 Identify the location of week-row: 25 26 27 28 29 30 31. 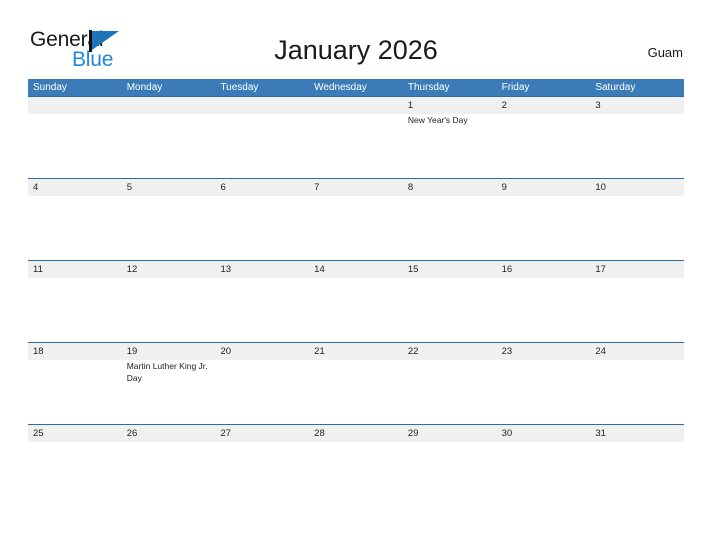
(356, 465).